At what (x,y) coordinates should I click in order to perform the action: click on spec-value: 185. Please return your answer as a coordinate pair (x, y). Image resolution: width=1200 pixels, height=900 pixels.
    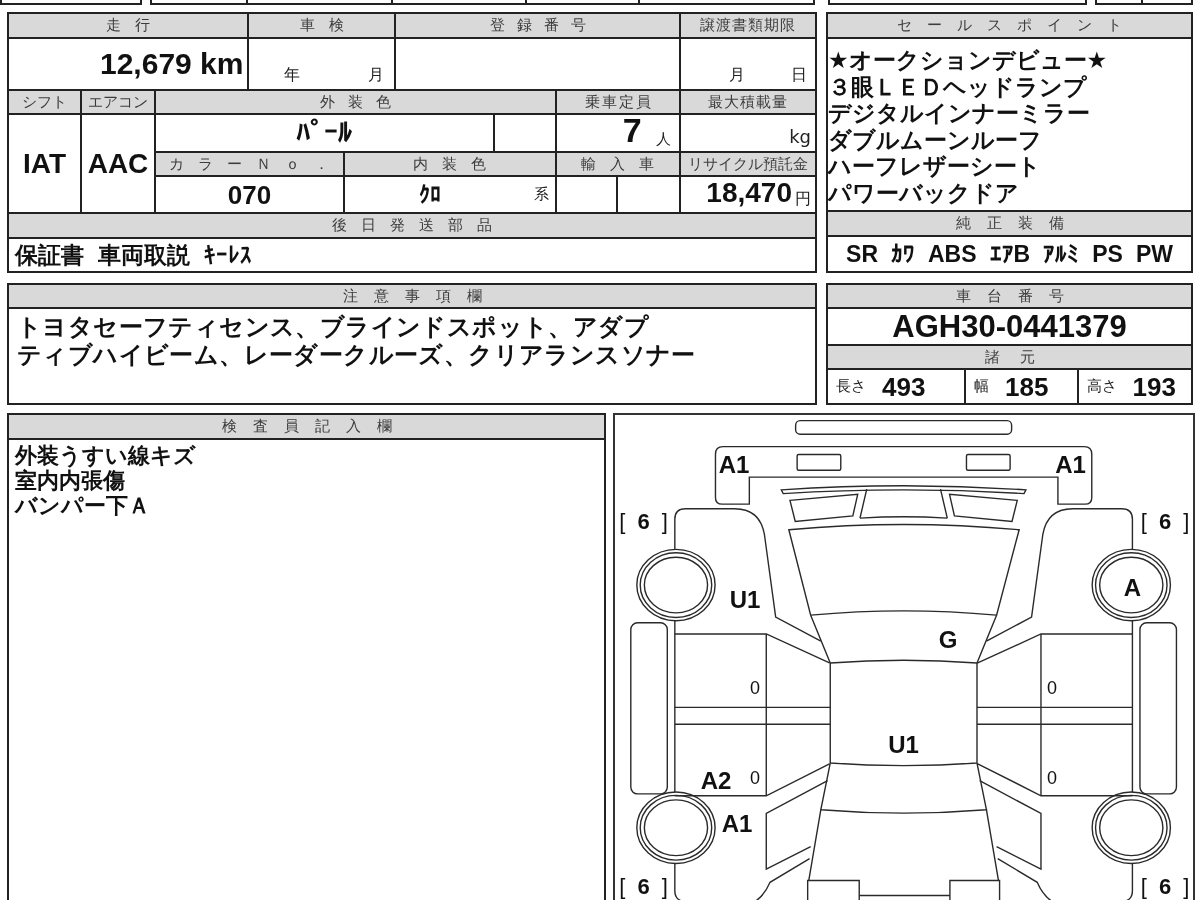
    Looking at the image, I should click on (1026, 386).